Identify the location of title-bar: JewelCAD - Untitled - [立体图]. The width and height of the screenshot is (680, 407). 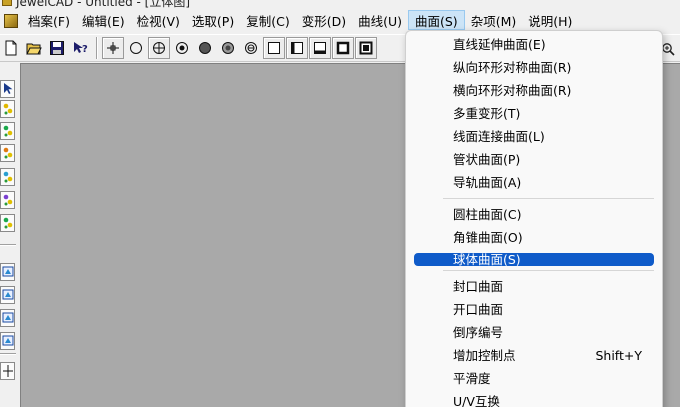
(340, 4).